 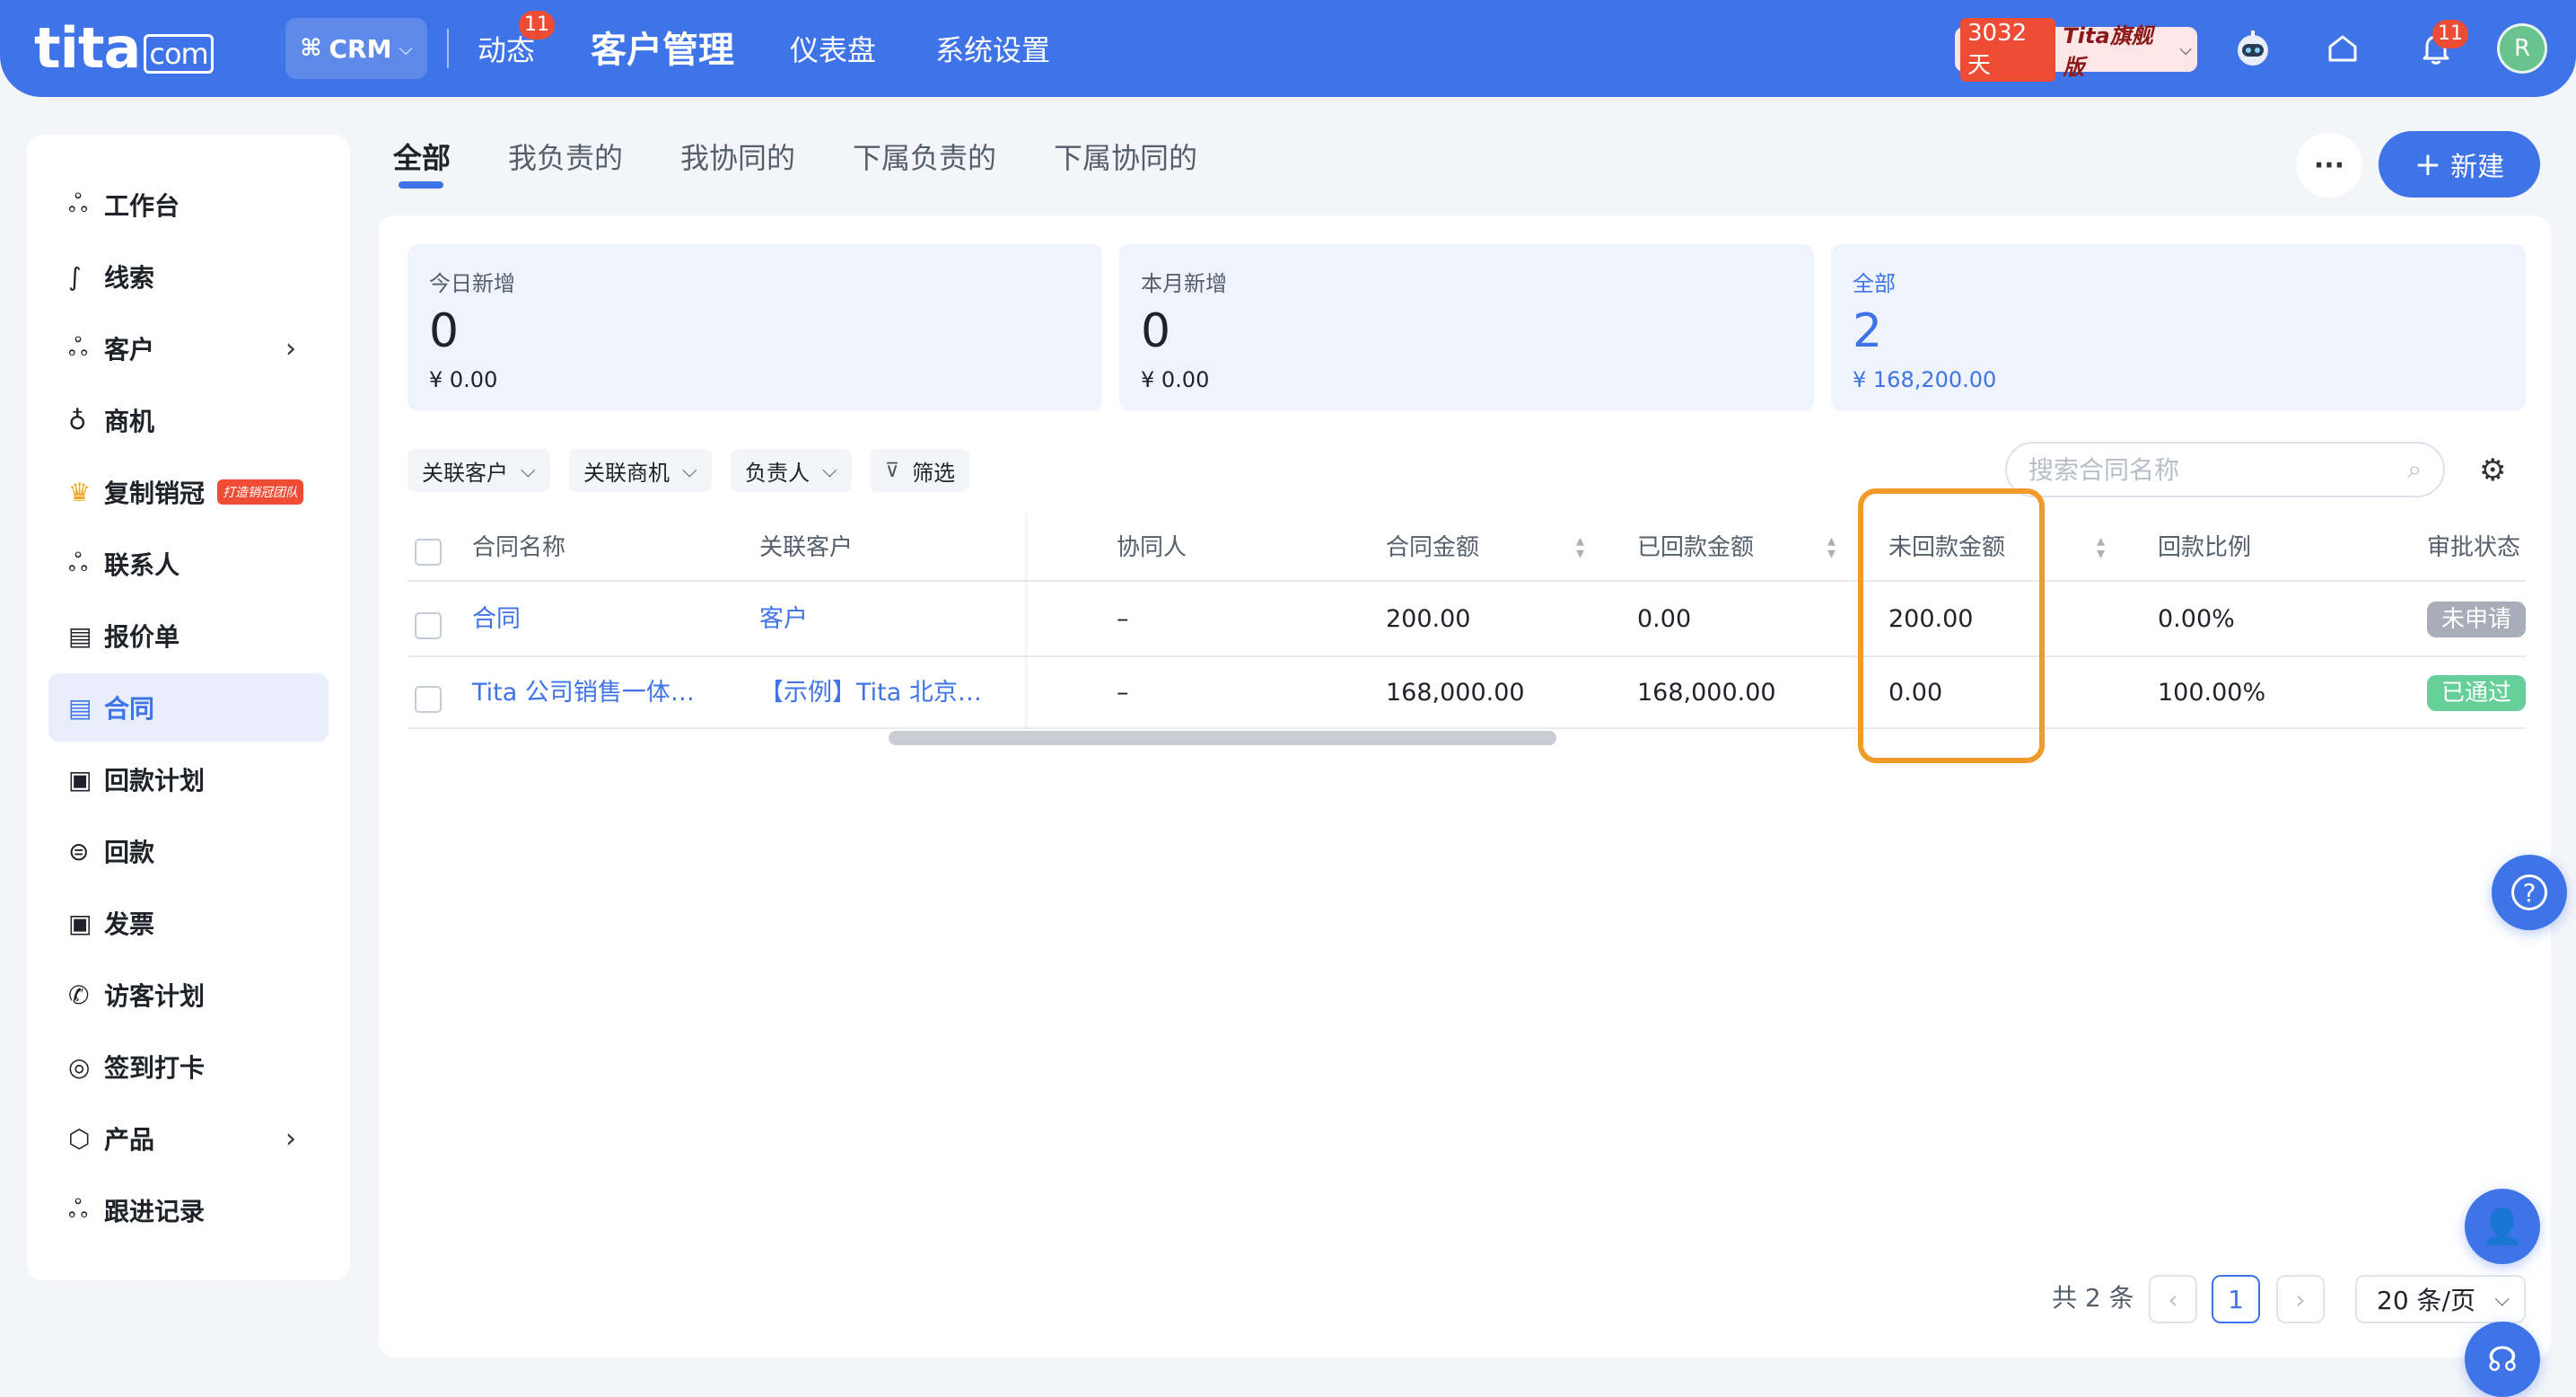 I want to click on bulb-icon: ♁, so click(x=77, y=420).